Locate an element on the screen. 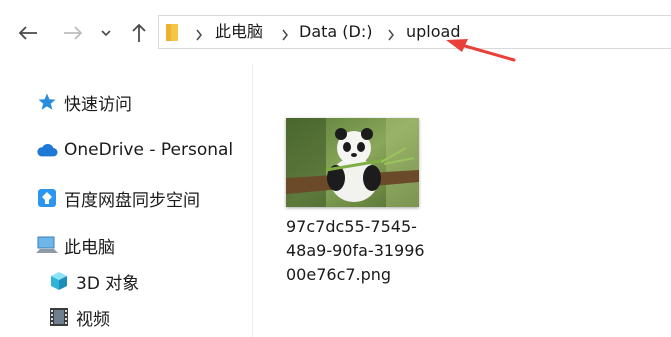 This screenshot has height=337, width=671. sidebar-item-onedrive: OneDrive - Personal is located at coordinates (134, 150).